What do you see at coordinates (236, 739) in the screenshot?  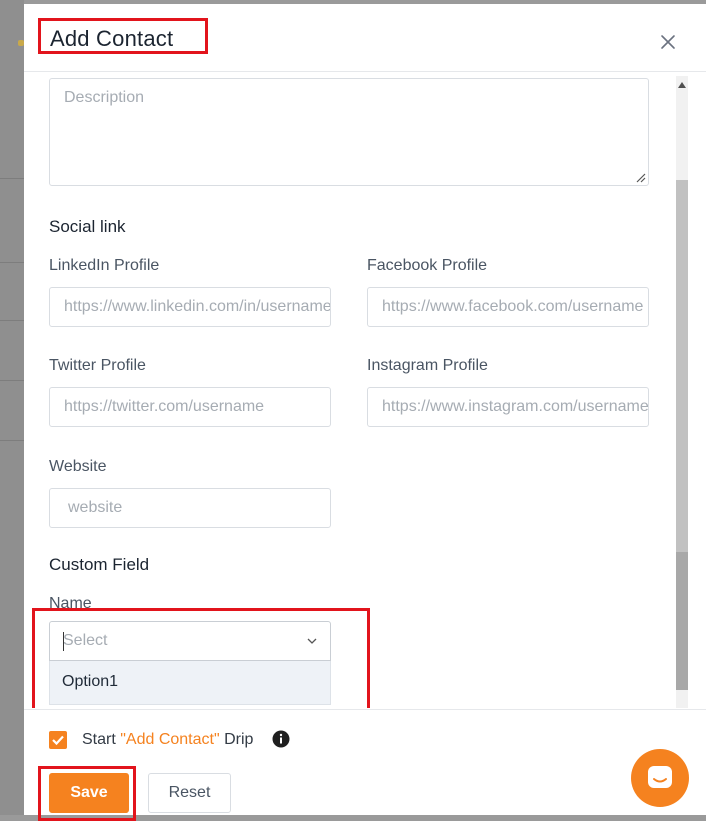 I see `drip-suffix: Drip` at bounding box center [236, 739].